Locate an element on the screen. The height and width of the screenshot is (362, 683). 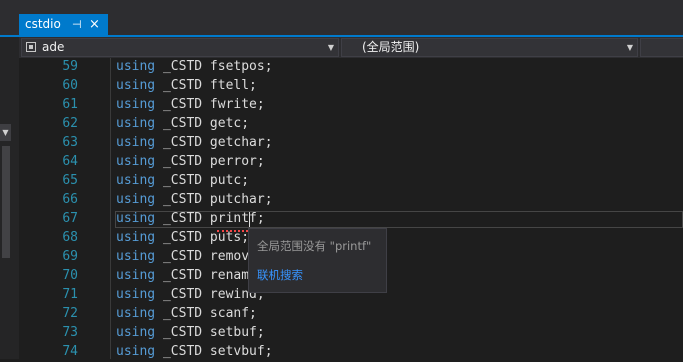
code-text: using _CSTD setbuf; is located at coordinates (190, 332).